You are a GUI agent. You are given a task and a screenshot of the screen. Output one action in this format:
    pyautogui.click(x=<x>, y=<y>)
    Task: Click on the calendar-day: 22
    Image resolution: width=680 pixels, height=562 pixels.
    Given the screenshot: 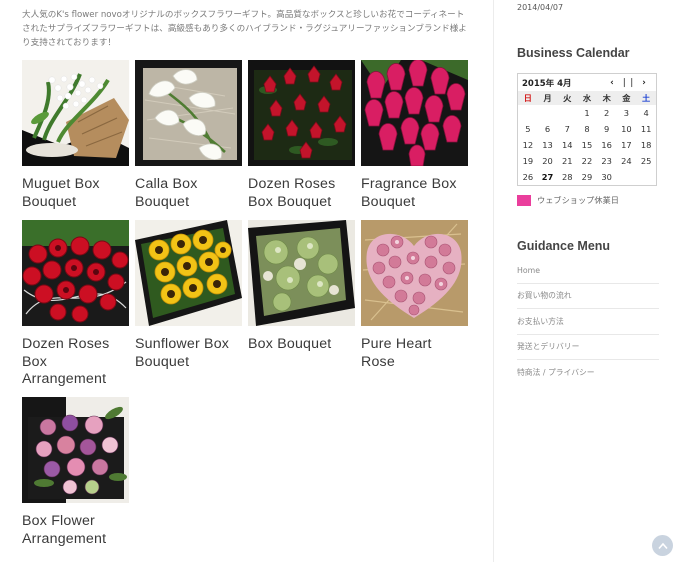 What is the action you would take?
    pyautogui.click(x=587, y=161)
    